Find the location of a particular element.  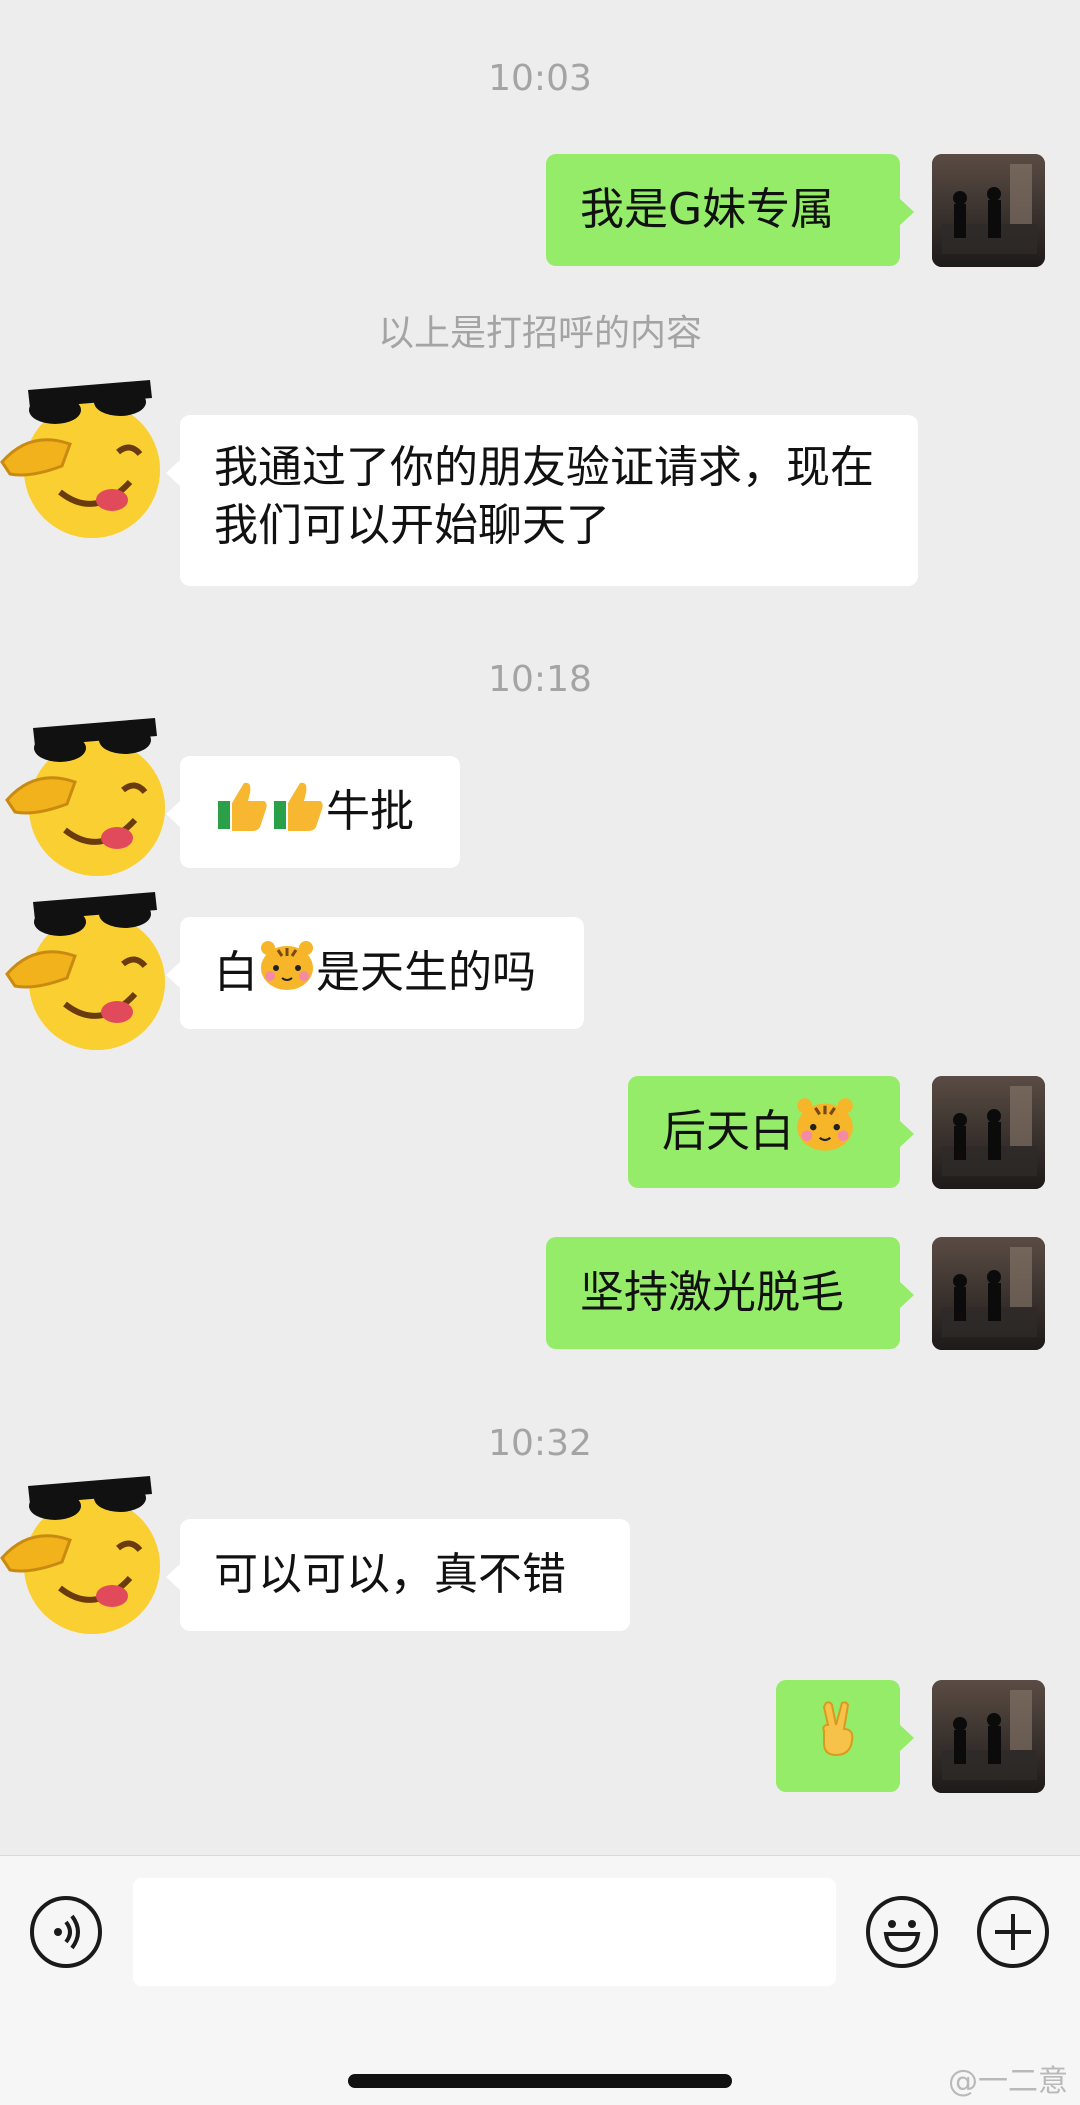

timestamp: 10:18 is located at coordinates (540, 679).